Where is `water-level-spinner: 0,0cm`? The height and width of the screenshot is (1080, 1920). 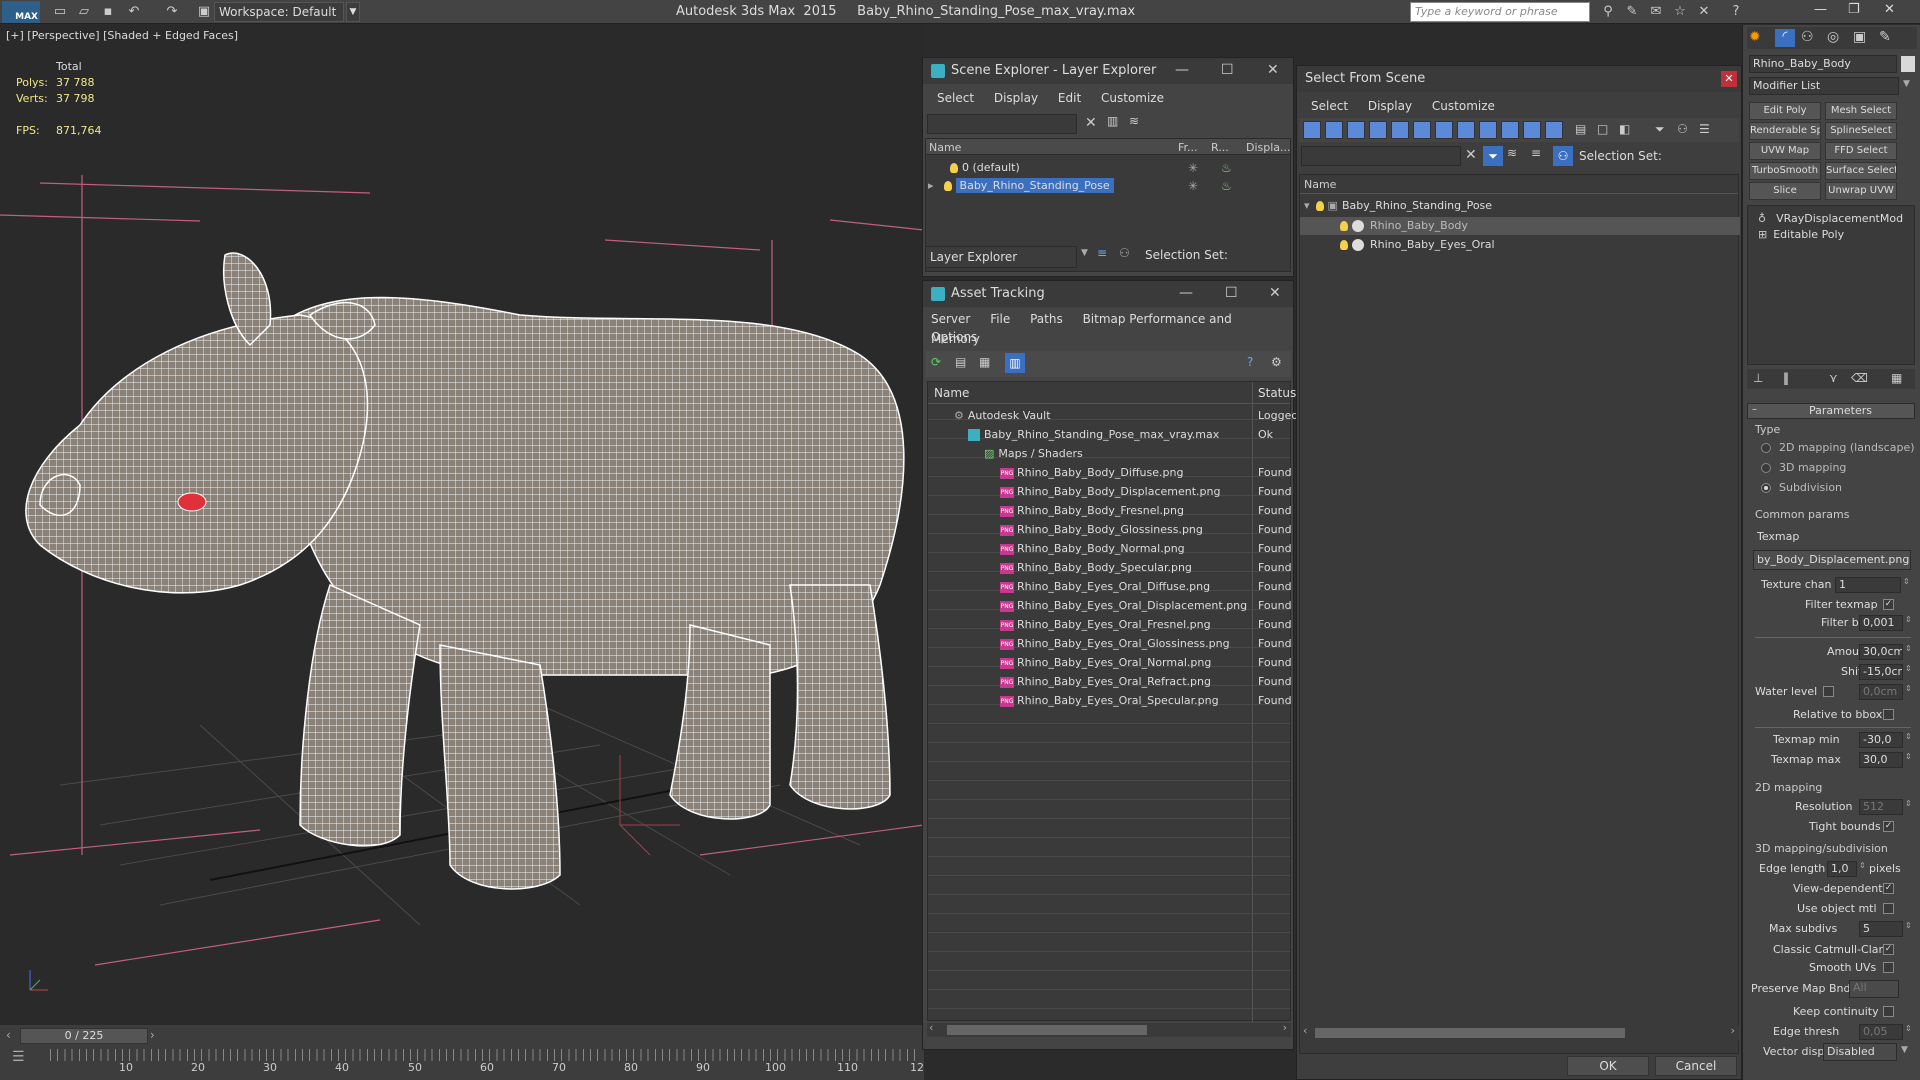
water-level-spinner: 0,0cm is located at coordinates (1881, 692).